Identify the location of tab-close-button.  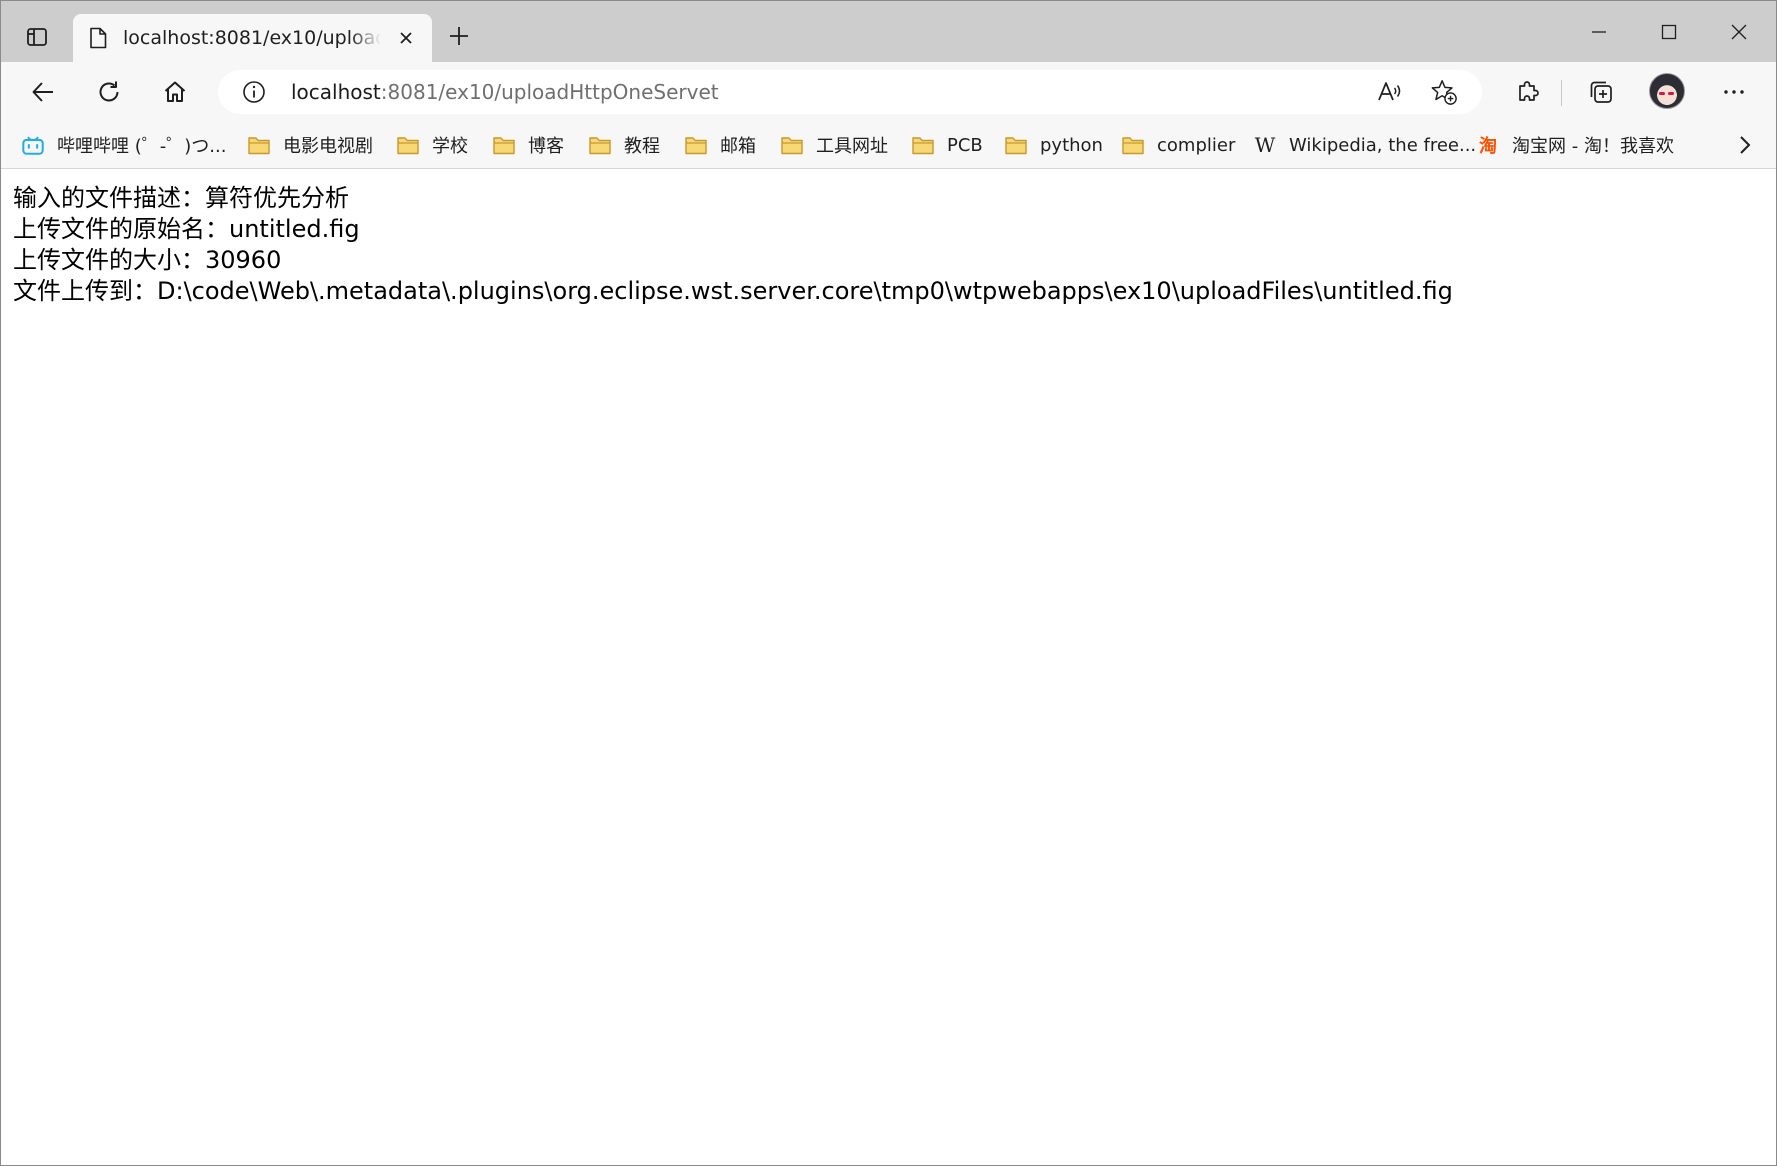
(406, 38).